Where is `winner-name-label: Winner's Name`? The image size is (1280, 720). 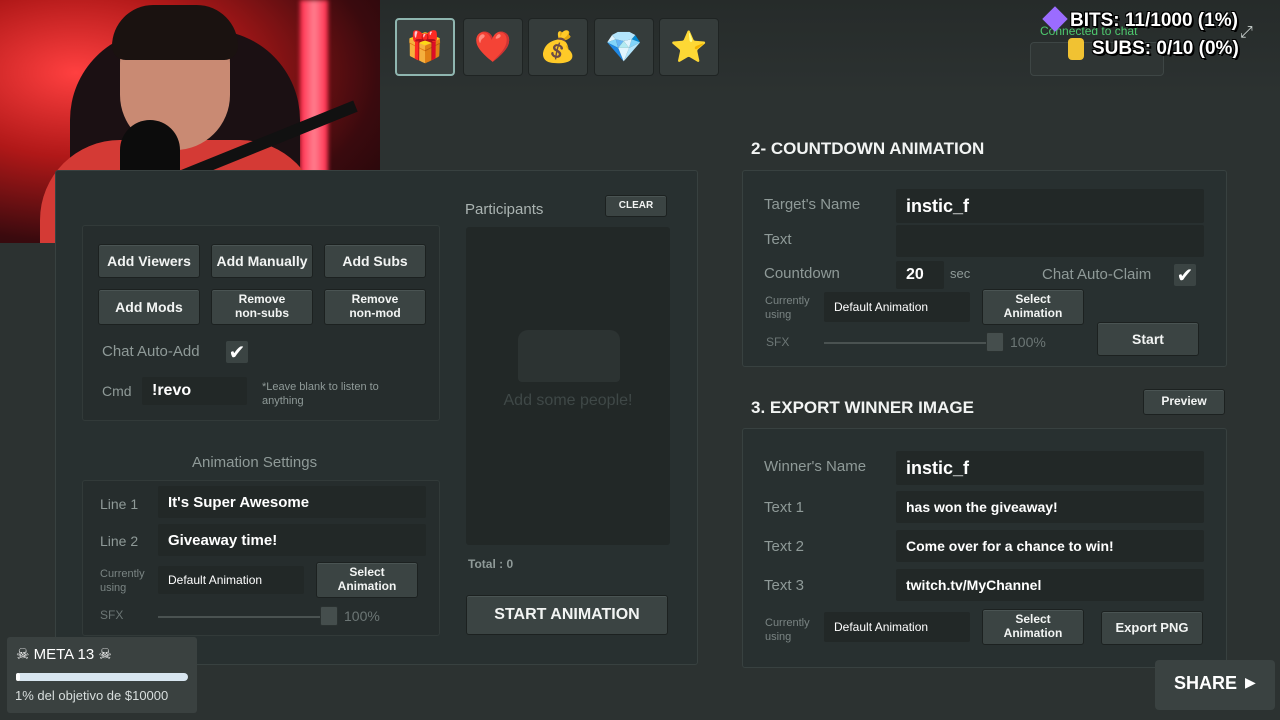 winner-name-label: Winner's Name is located at coordinates (815, 466).